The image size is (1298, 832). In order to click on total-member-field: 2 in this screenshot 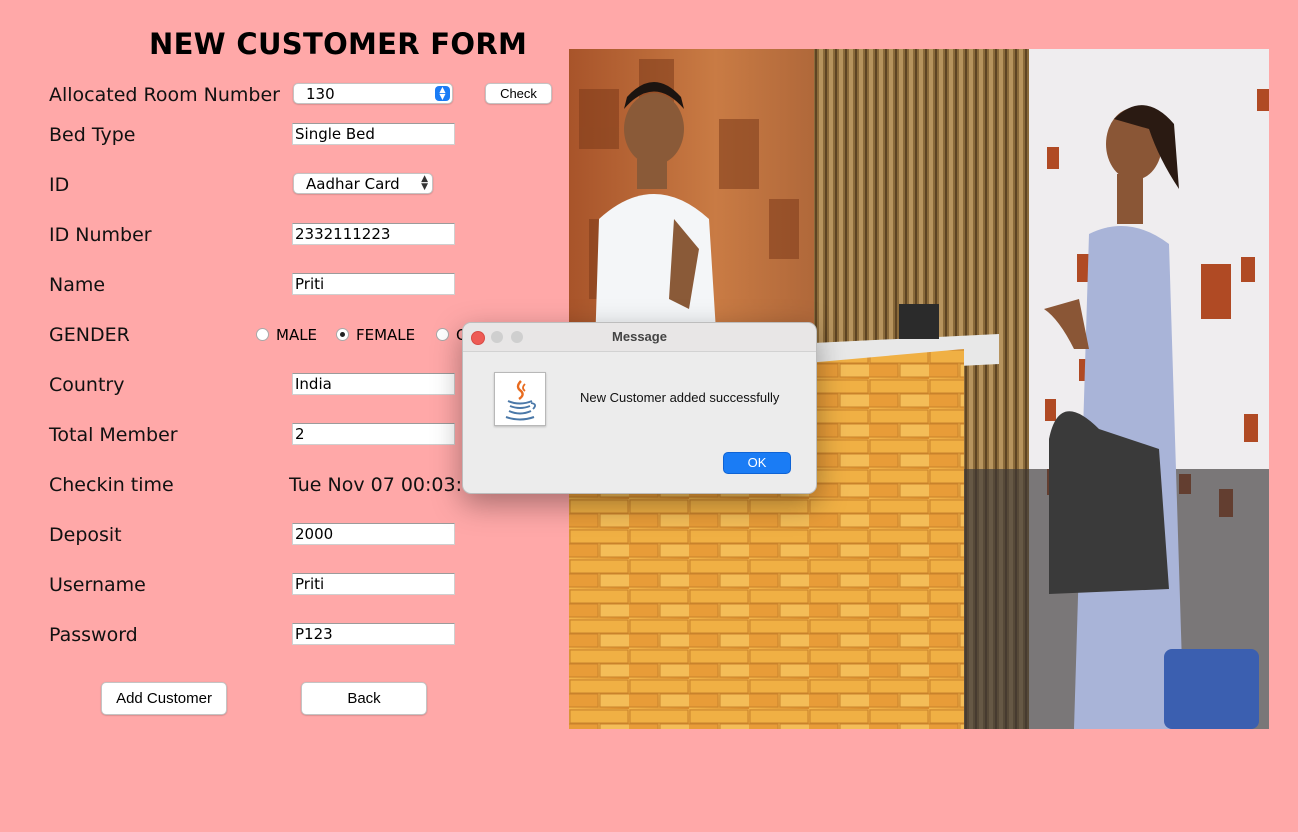, I will do `click(373, 434)`.